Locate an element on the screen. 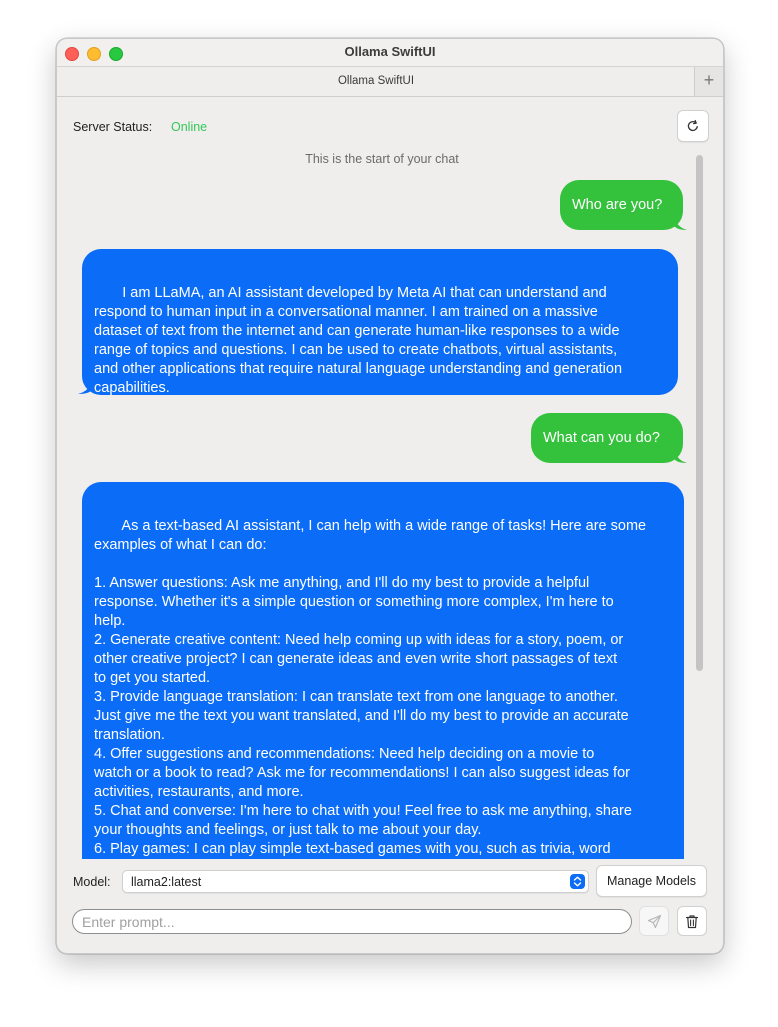  refresh-icon is located at coordinates (692, 125).